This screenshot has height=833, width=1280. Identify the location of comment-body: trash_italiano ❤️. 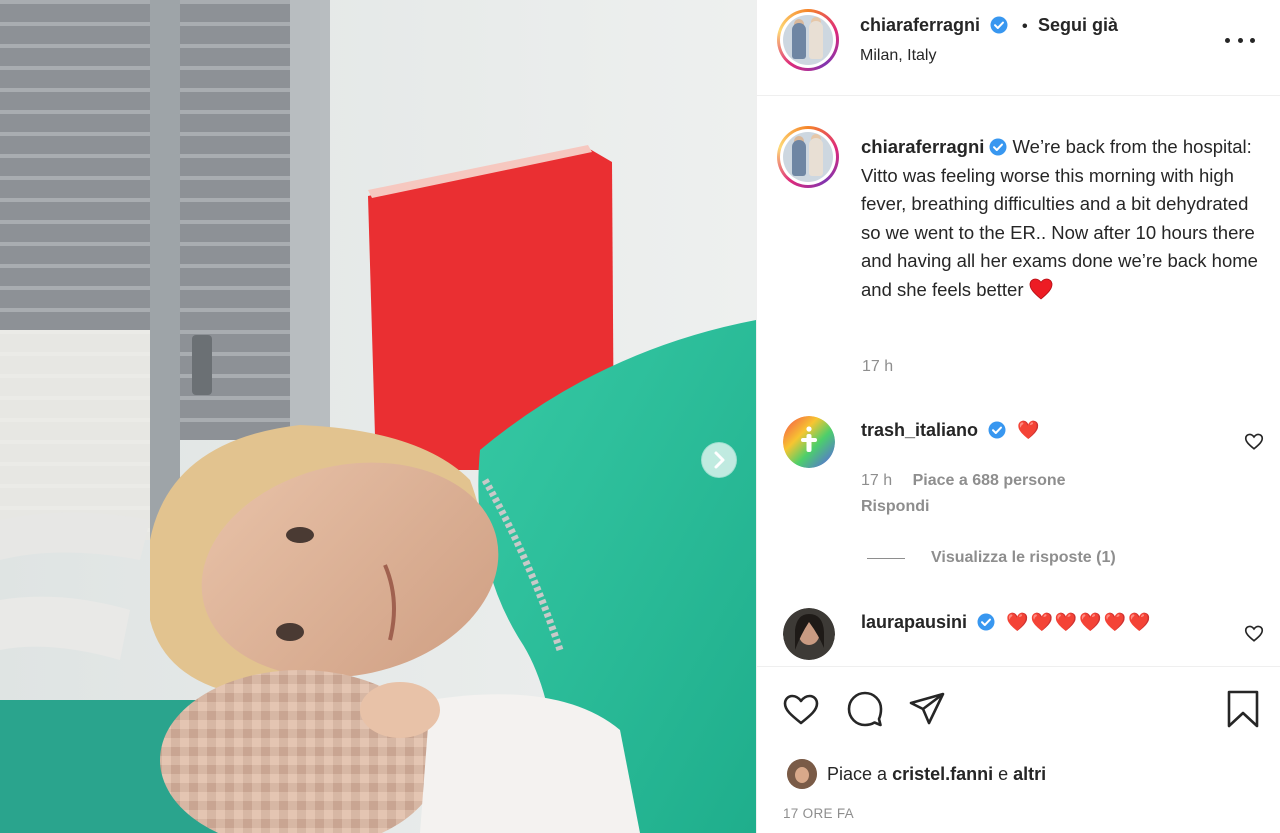
(950, 430).